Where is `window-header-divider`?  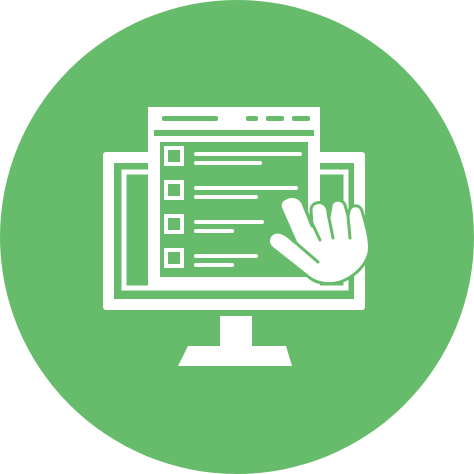 window-header-divider is located at coordinates (234, 133).